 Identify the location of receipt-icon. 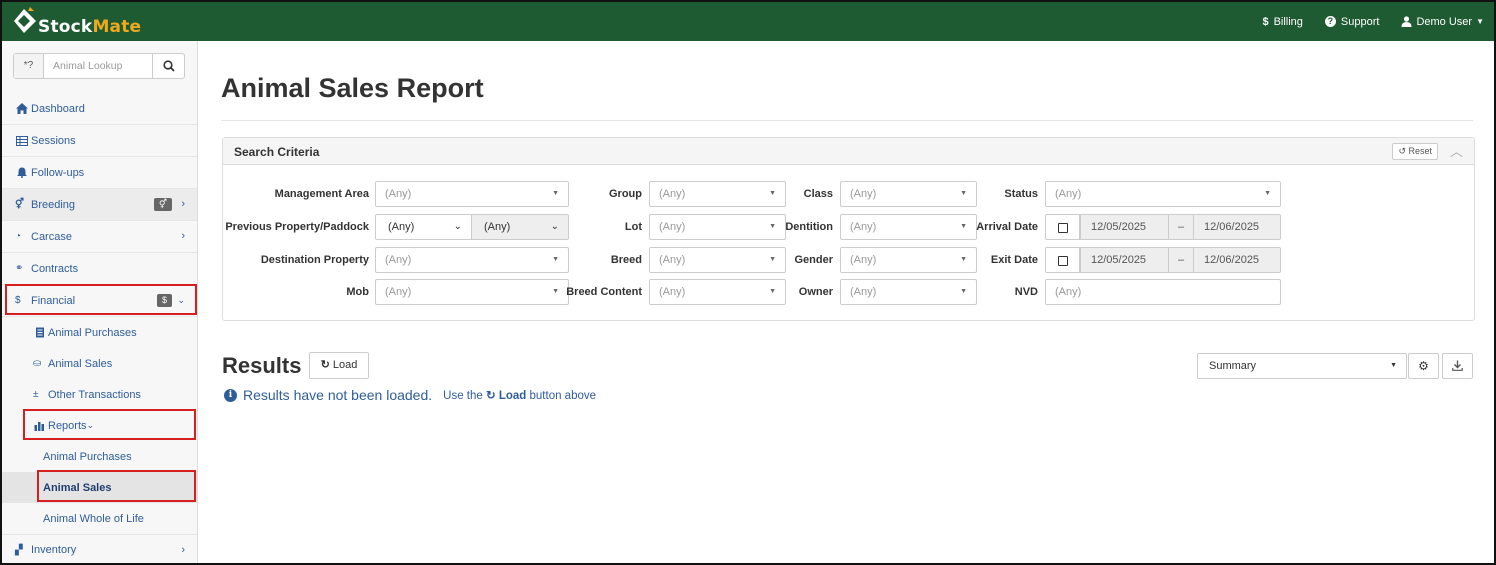
(40, 332).